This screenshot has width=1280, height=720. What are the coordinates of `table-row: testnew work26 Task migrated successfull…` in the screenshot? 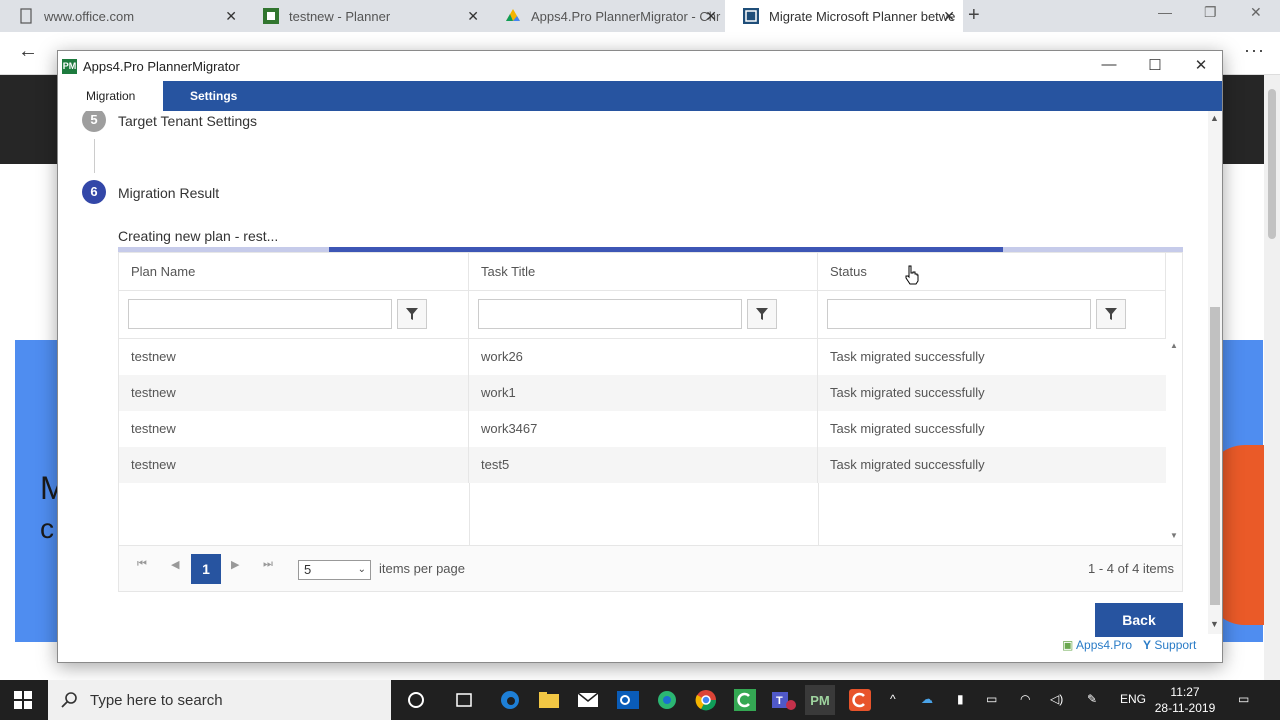 It's located at (642, 357).